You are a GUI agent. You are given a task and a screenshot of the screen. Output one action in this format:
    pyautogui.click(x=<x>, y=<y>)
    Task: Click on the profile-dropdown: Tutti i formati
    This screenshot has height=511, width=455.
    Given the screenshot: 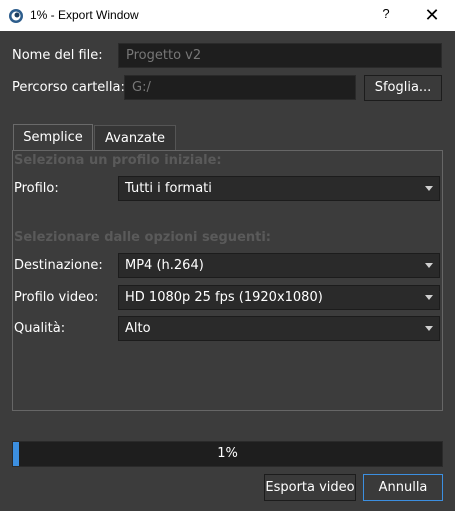 What is the action you would take?
    pyautogui.click(x=279, y=188)
    